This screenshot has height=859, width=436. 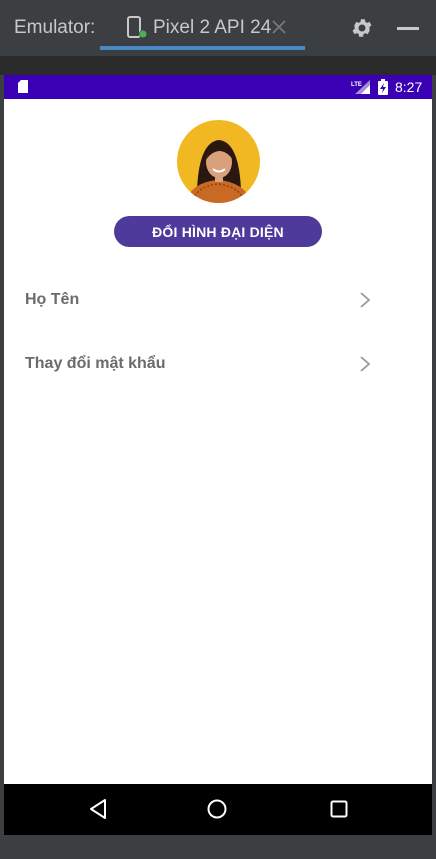 What do you see at coordinates (218, 847) in the screenshot?
I see `emulator-bottom-bar` at bounding box center [218, 847].